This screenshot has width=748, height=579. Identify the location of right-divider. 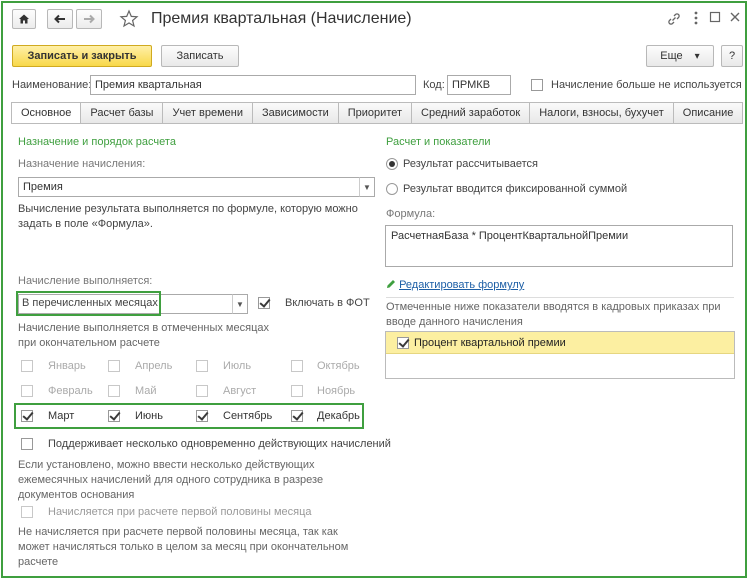
(560, 297).